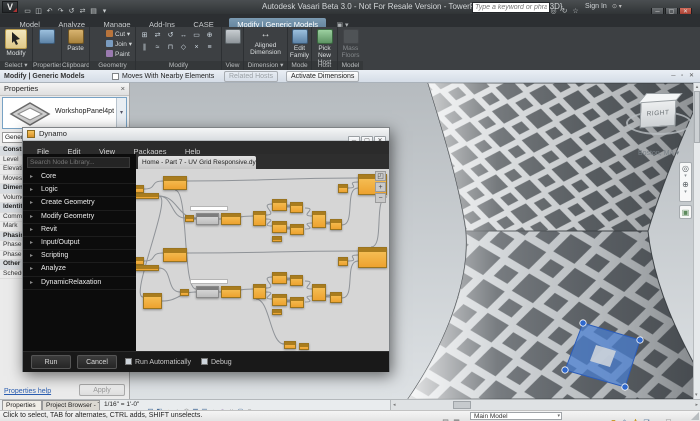 The height and width of the screenshot is (421, 700). I want to click on zoom-dropdown: ▾, so click(685, 192).